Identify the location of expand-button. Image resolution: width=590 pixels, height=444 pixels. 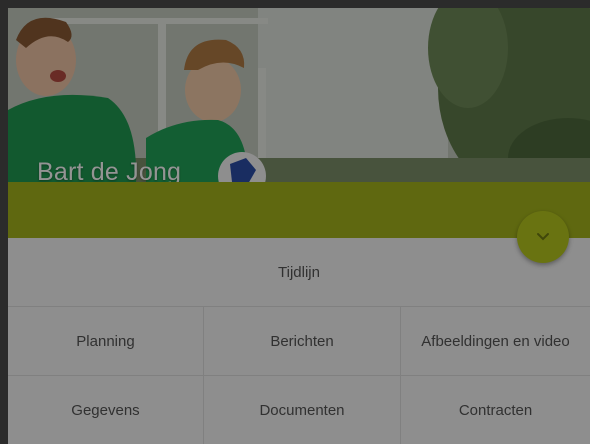
(543, 237).